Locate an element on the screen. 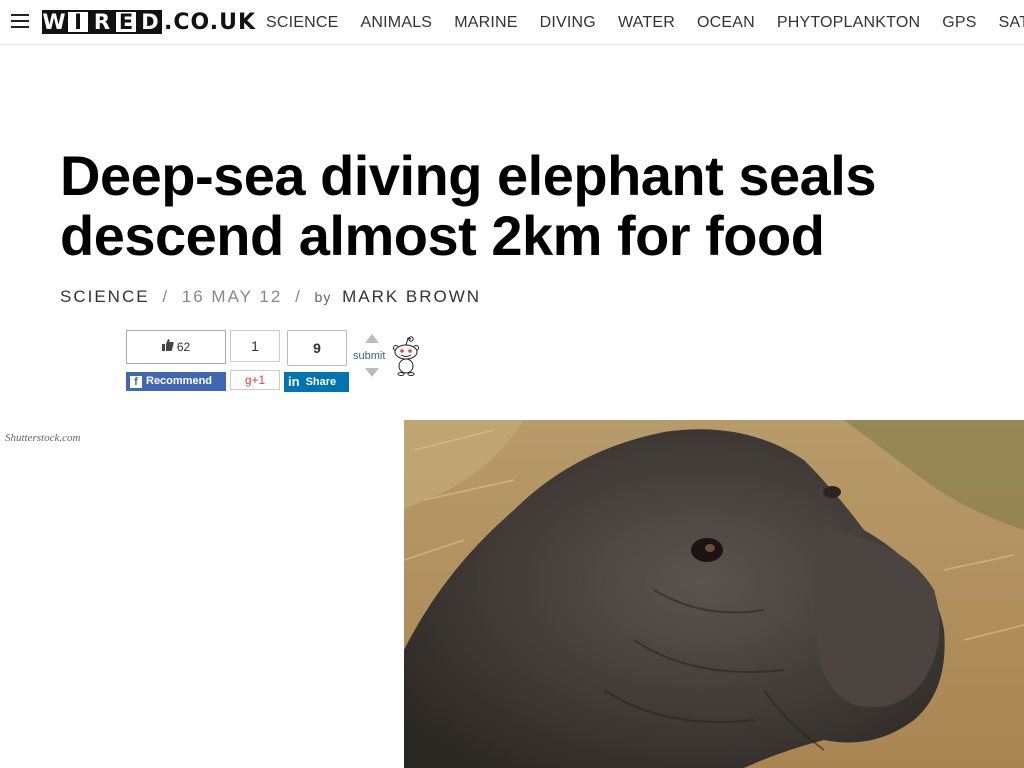 Image resolution: width=1024 pixels, height=768 pixels. logo-letter-e: E is located at coordinates (126, 22).